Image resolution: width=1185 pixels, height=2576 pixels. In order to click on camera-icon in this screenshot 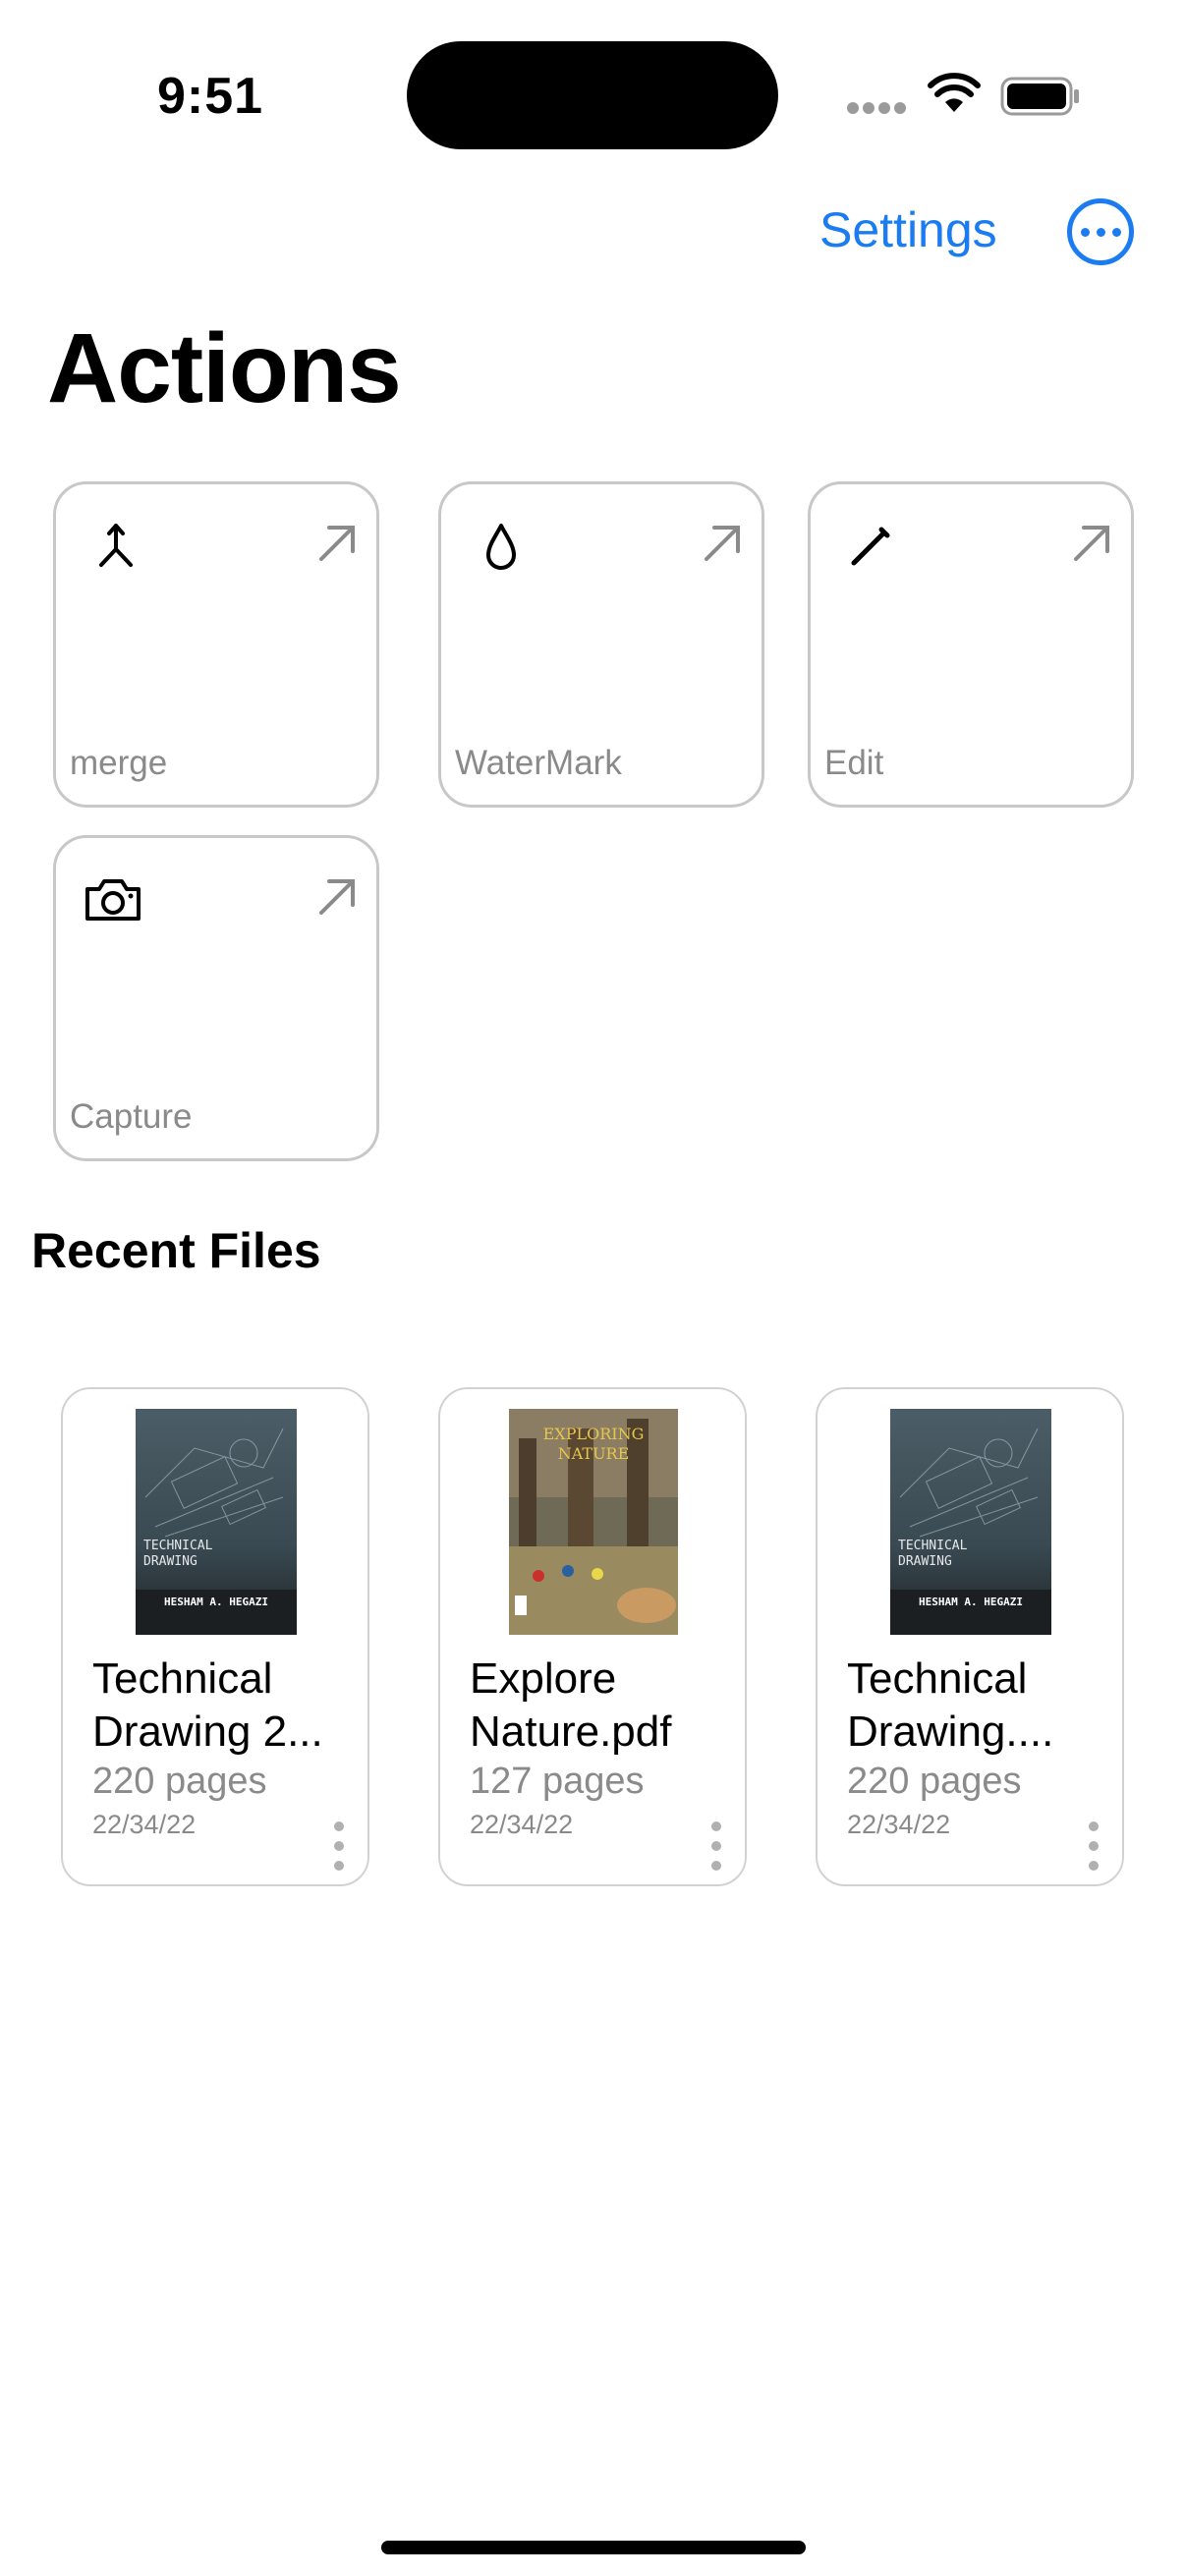, I will do `click(113, 900)`.